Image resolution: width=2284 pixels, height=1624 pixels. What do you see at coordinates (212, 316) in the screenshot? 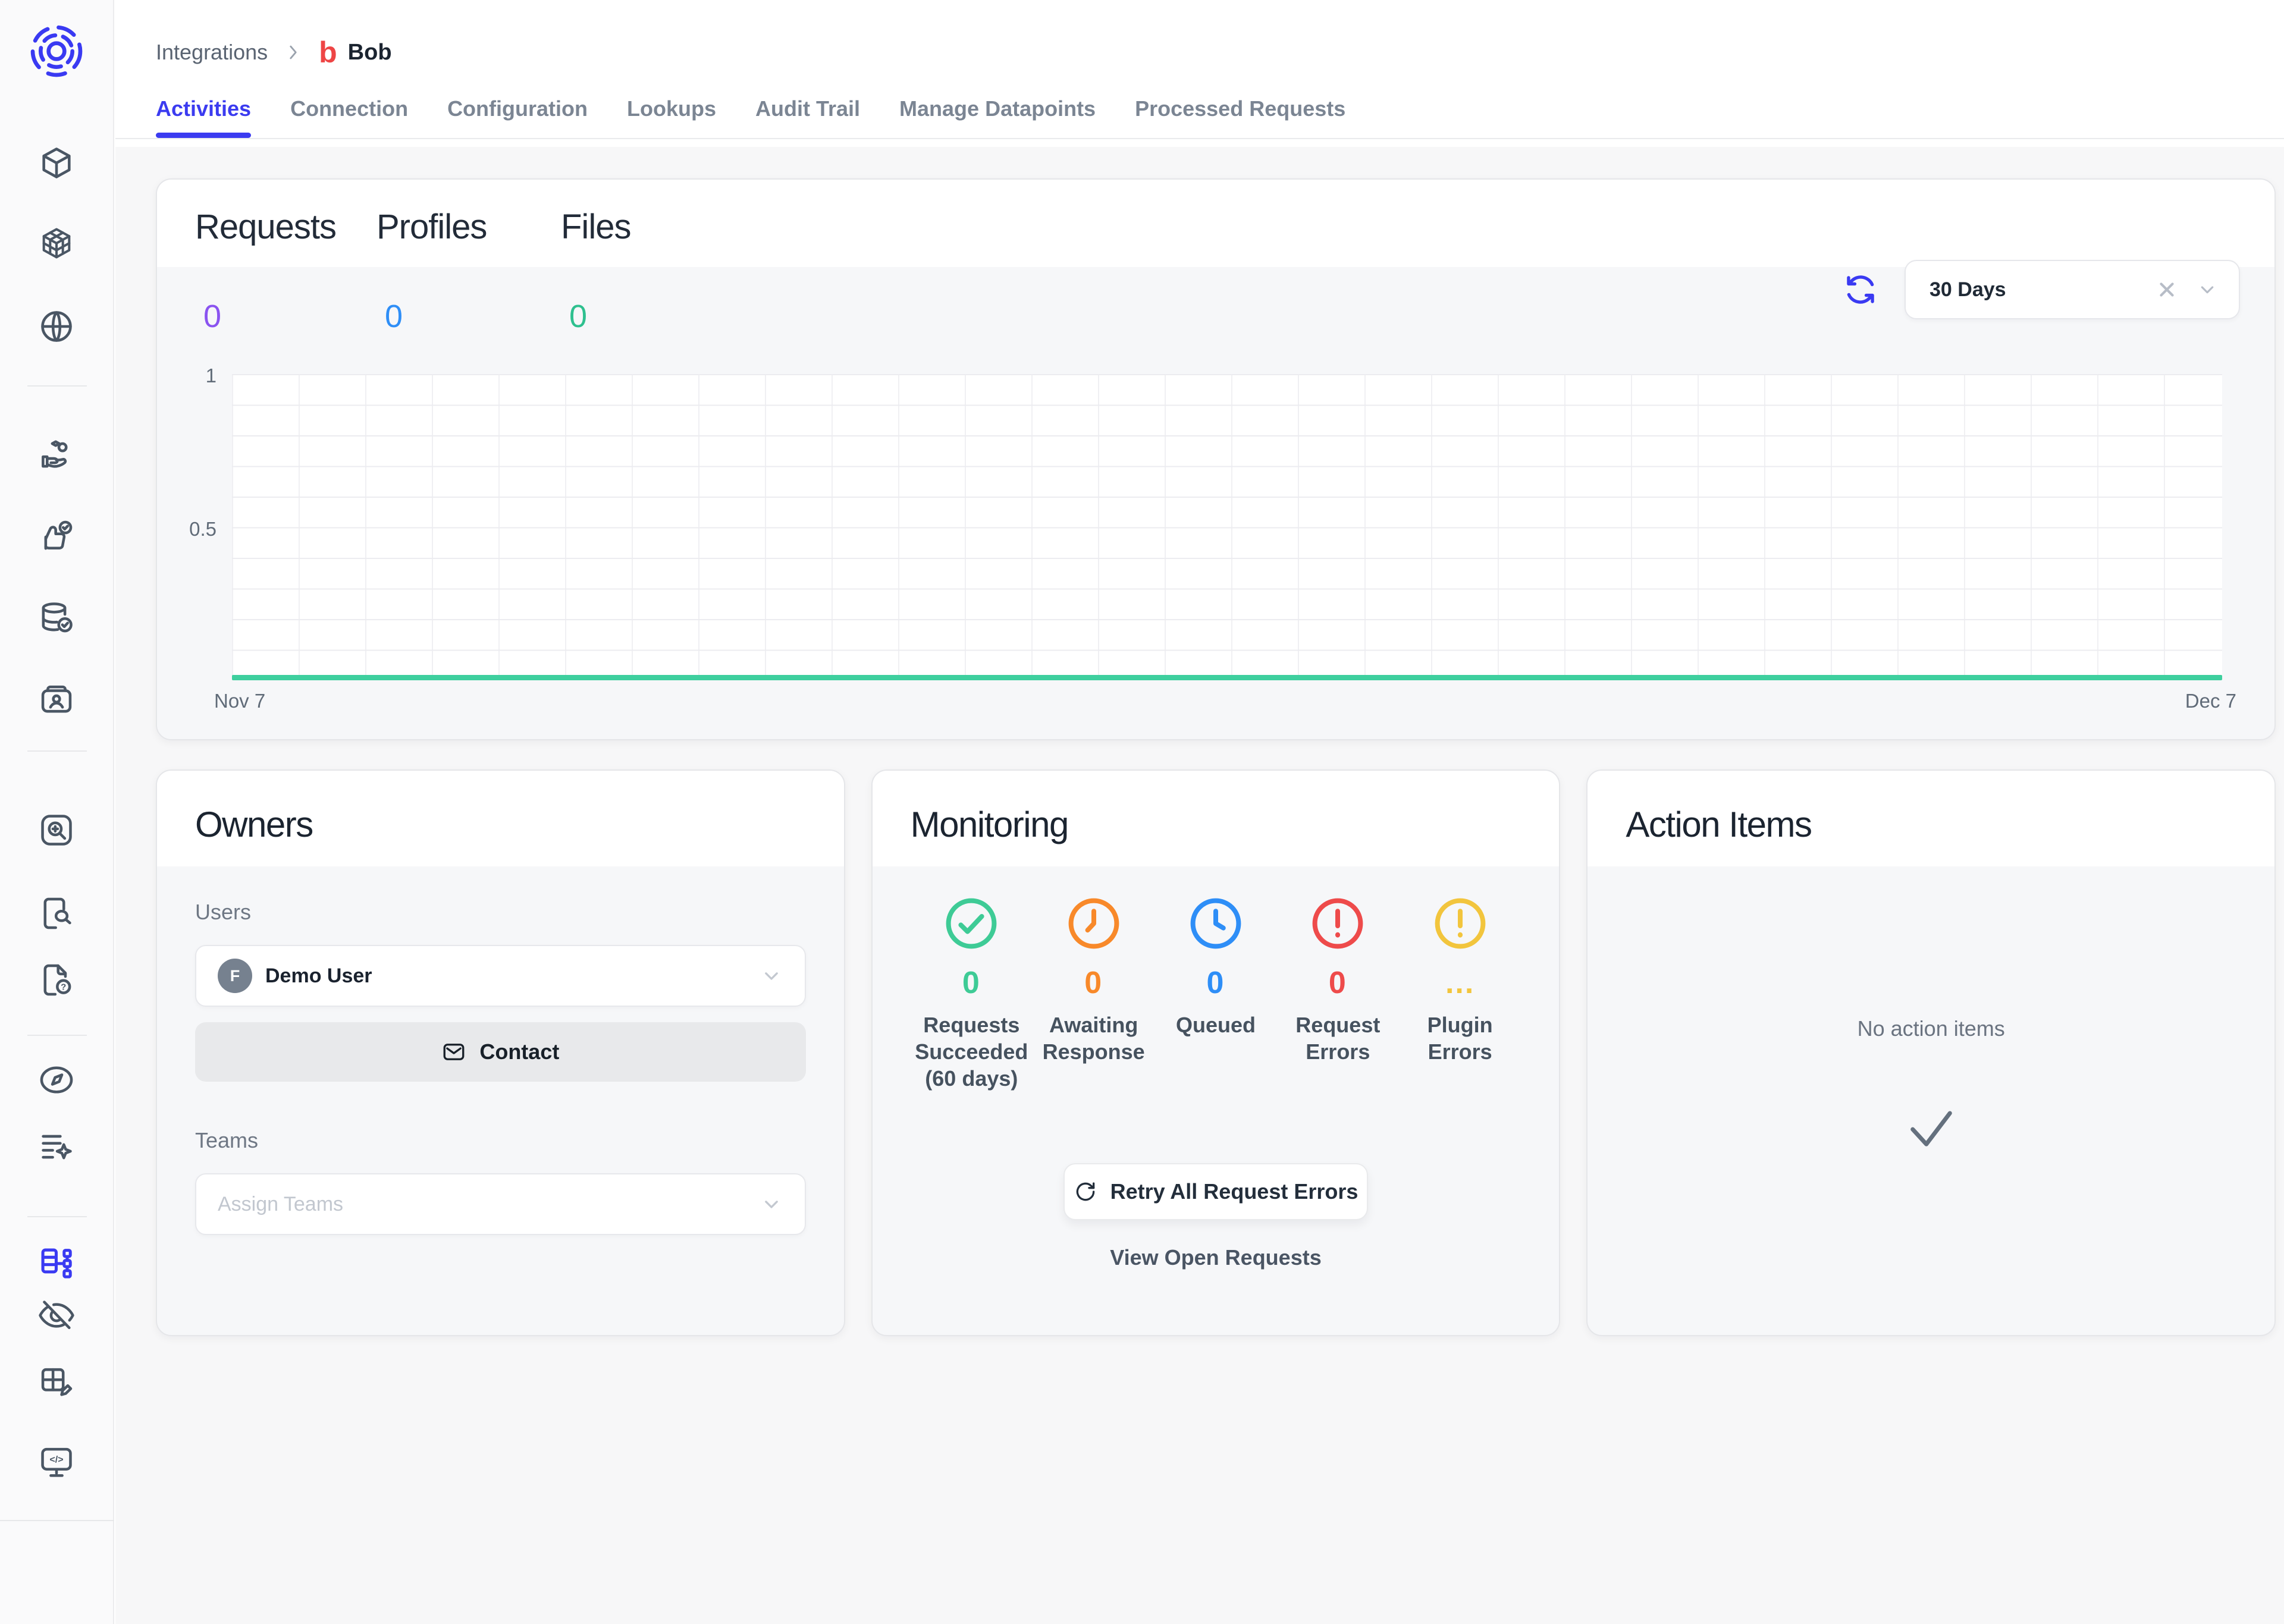
I see `requests-count: 0` at bounding box center [212, 316].